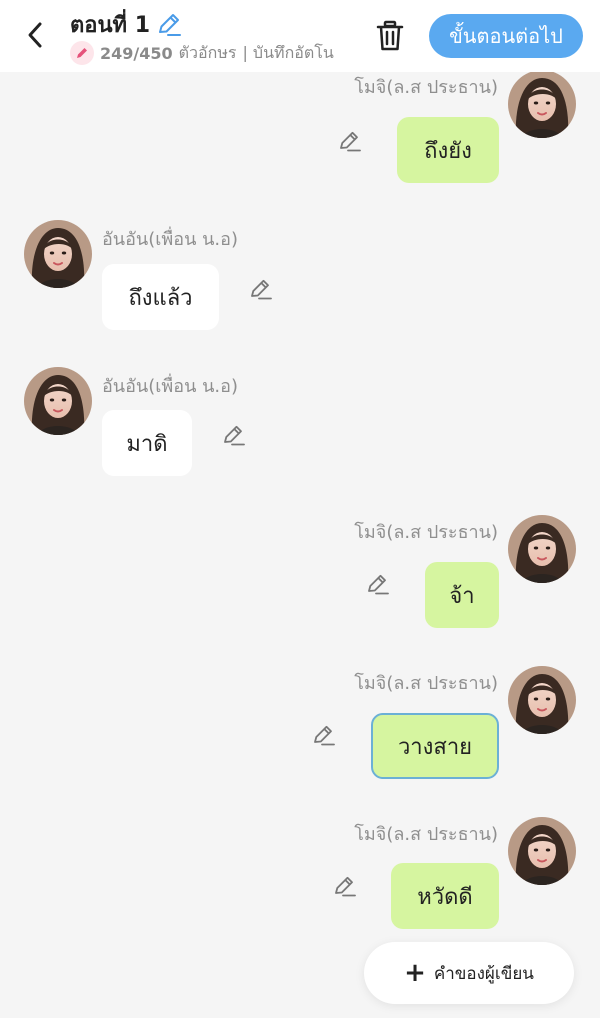  What do you see at coordinates (435, 746) in the screenshot?
I see `message-bubble: วางสาย` at bounding box center [435, 746].